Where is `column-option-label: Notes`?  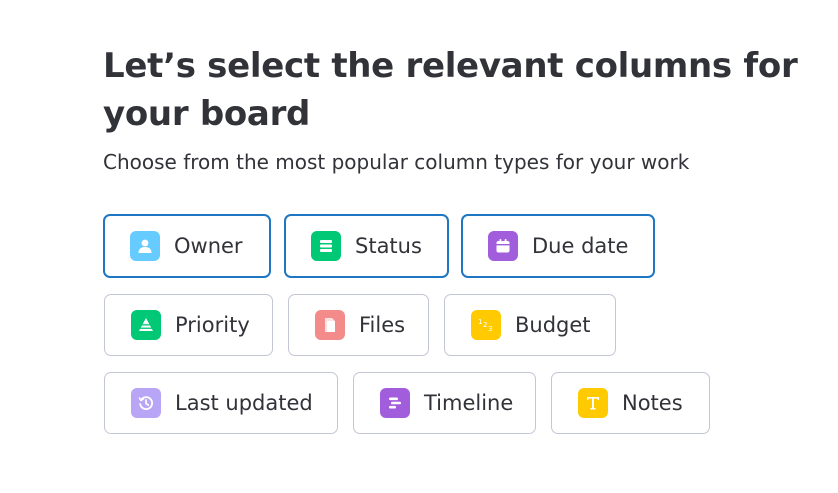 column-option-label: Notes is located at coordinates (652, 403).